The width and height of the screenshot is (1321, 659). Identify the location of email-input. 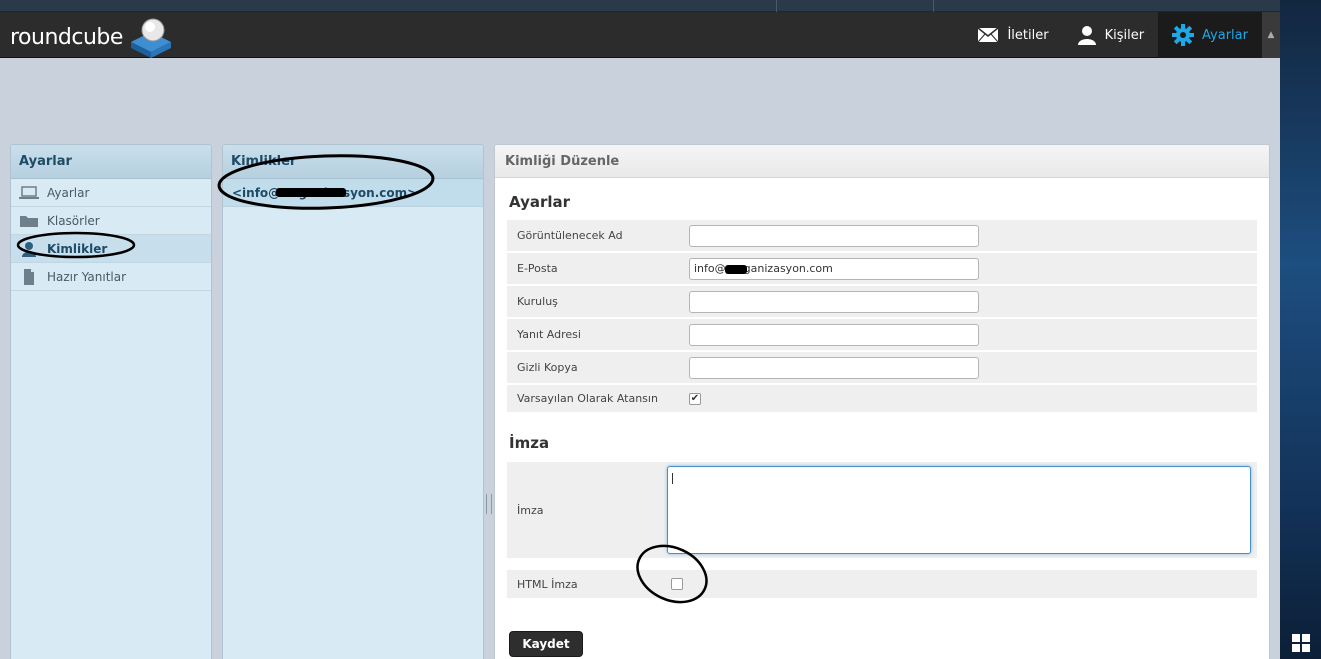
(834, 268).